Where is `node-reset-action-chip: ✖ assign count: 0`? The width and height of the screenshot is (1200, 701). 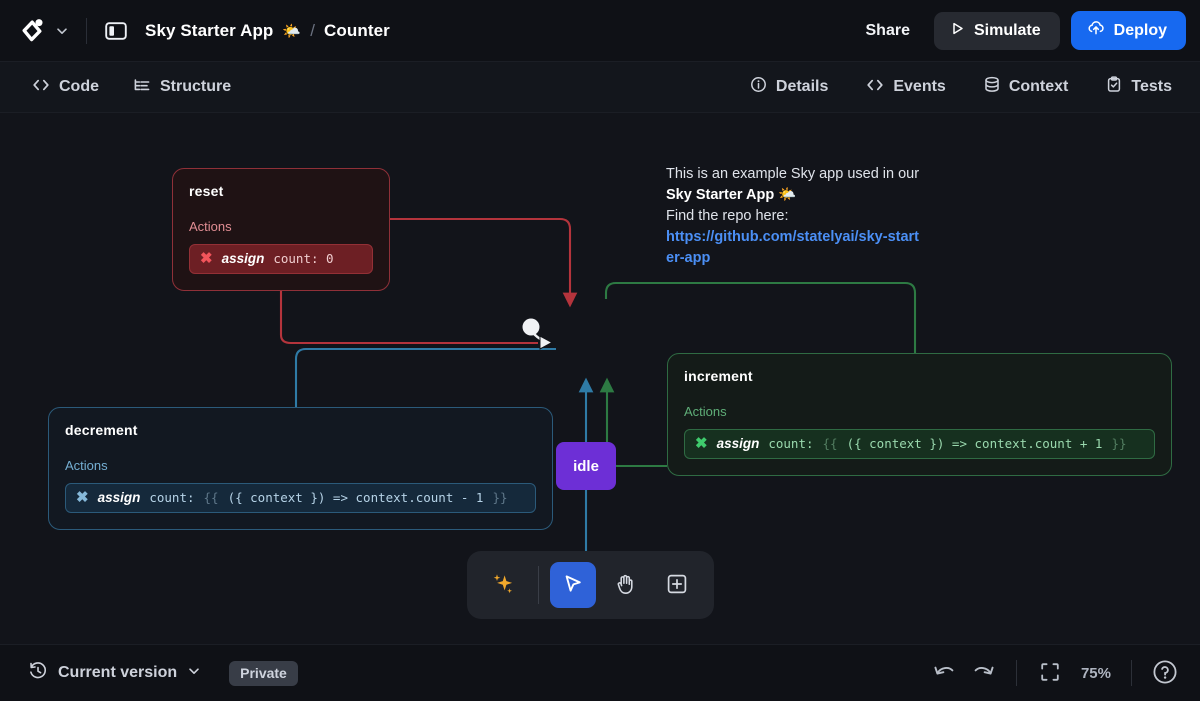 node-reset-action-chip: ✖ assign count: 0 is located at coordinates (281, 259).